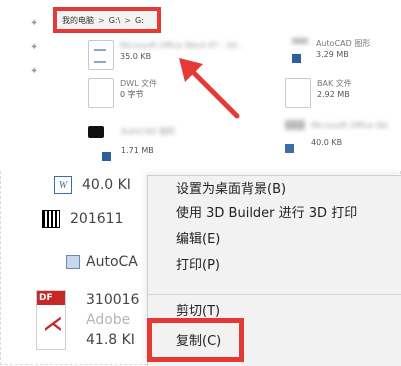 The height and width of the screenshot is (366, 401). I want to click on file-size: 40.0 KB, so click(327, 142).